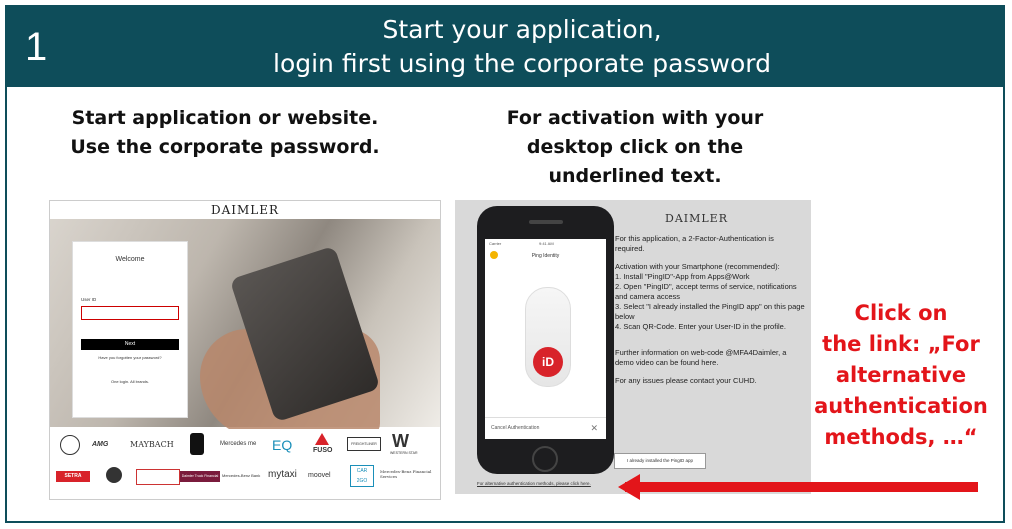  What do you see at coordinates (158, 477) in the screenshot?
I see `thomas-built-logo` at bounding box center [158, 477].